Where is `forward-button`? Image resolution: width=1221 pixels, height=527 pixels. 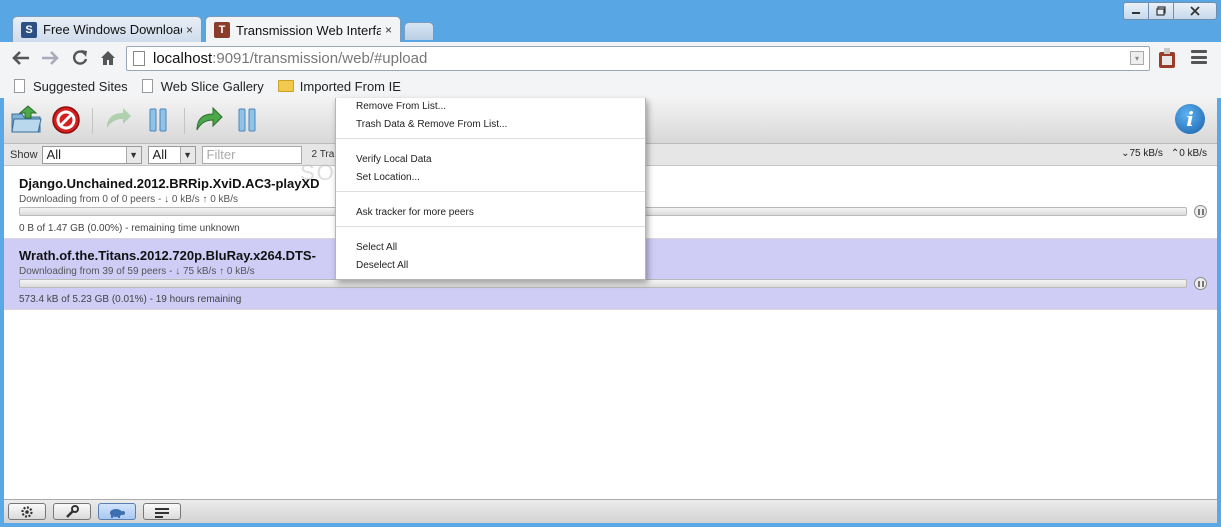
forward-button is located at coordinates (50, 58).